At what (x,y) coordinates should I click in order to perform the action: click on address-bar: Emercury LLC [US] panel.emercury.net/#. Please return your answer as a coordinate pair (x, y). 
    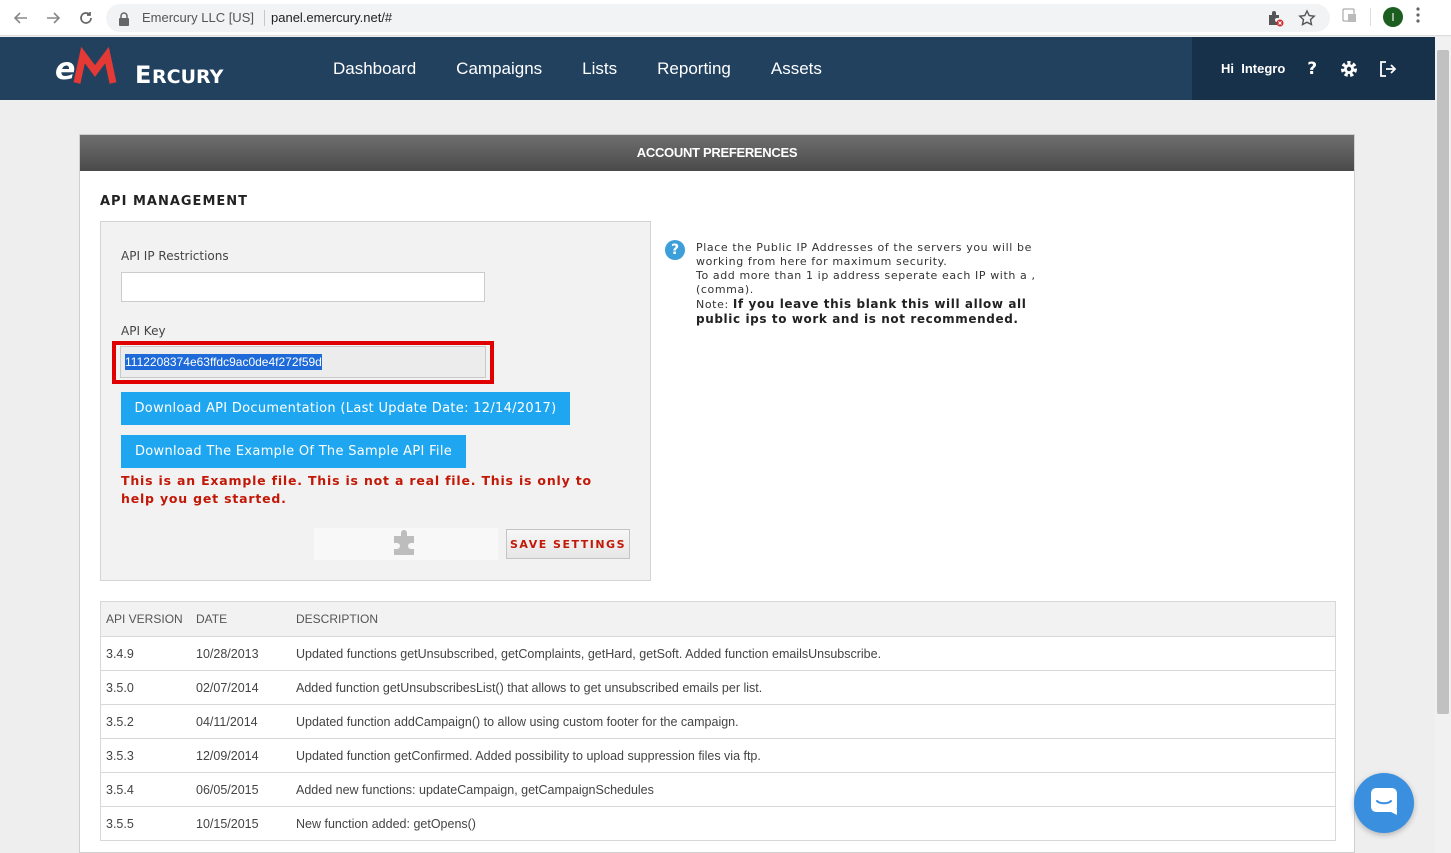
    Looking at the image, I should click on (718, 18).